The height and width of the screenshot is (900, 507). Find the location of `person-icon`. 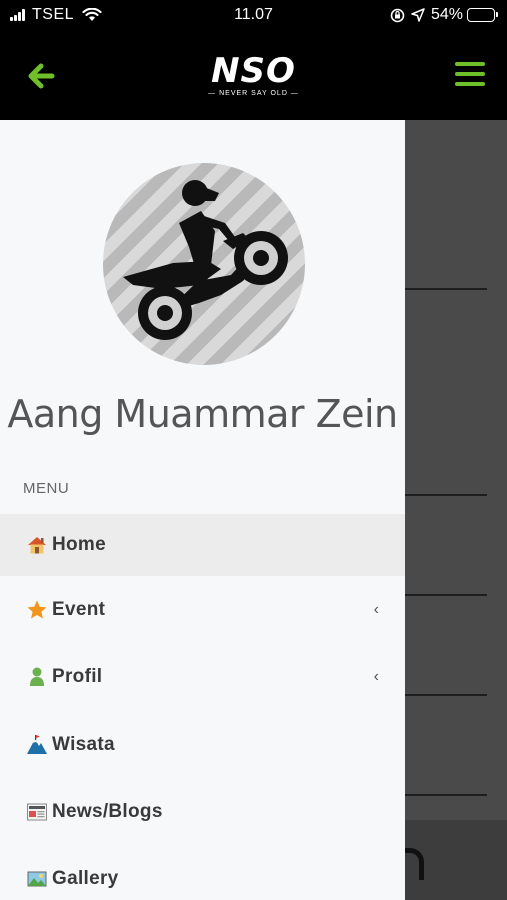

person-icon is located at coordinates (37, 677).